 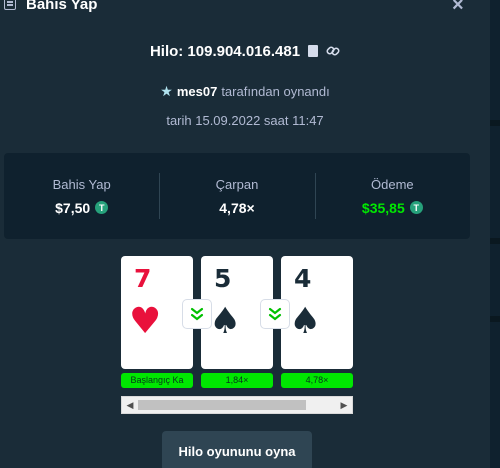 I want to click on player-suffix: tarafından oynandı, so click(x=275, y=91).